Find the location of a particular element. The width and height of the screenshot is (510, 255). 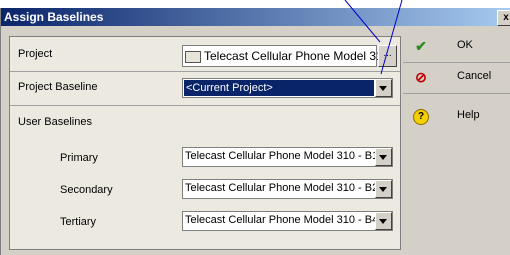

annotation-line-project is located at coordinates (362, 21).